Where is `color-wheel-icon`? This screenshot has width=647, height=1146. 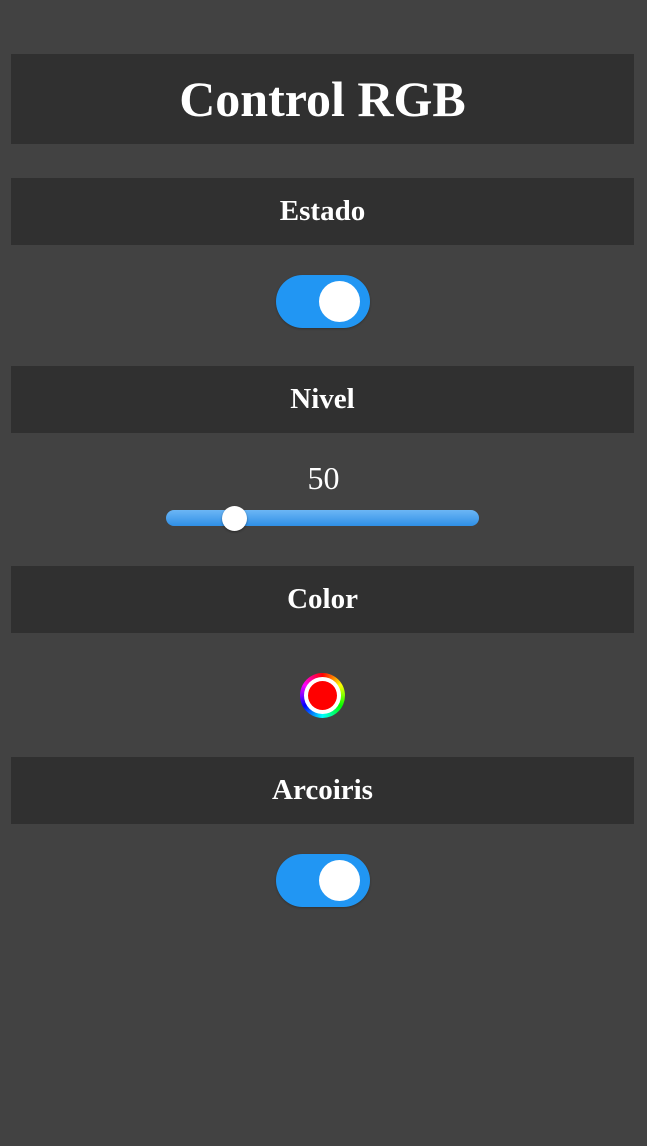 color-wheel-icon is located at coordinates (322, 695).